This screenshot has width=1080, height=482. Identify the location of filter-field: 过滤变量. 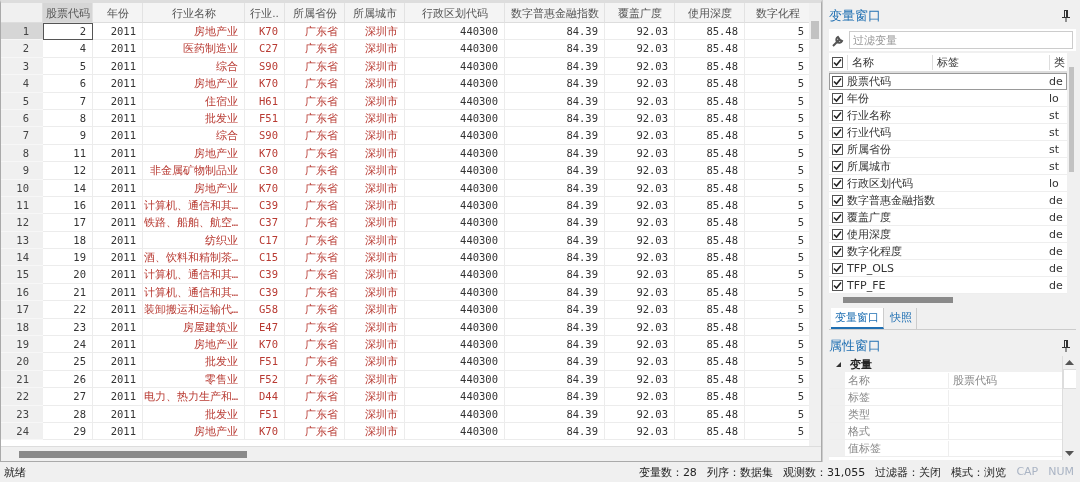
(961, 40).